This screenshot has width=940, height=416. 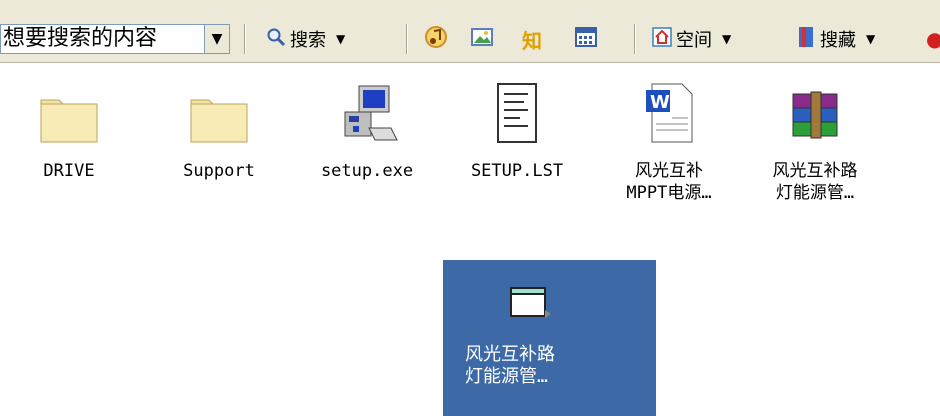 I want to click on music-note-icon, so click(x=436, y=39).